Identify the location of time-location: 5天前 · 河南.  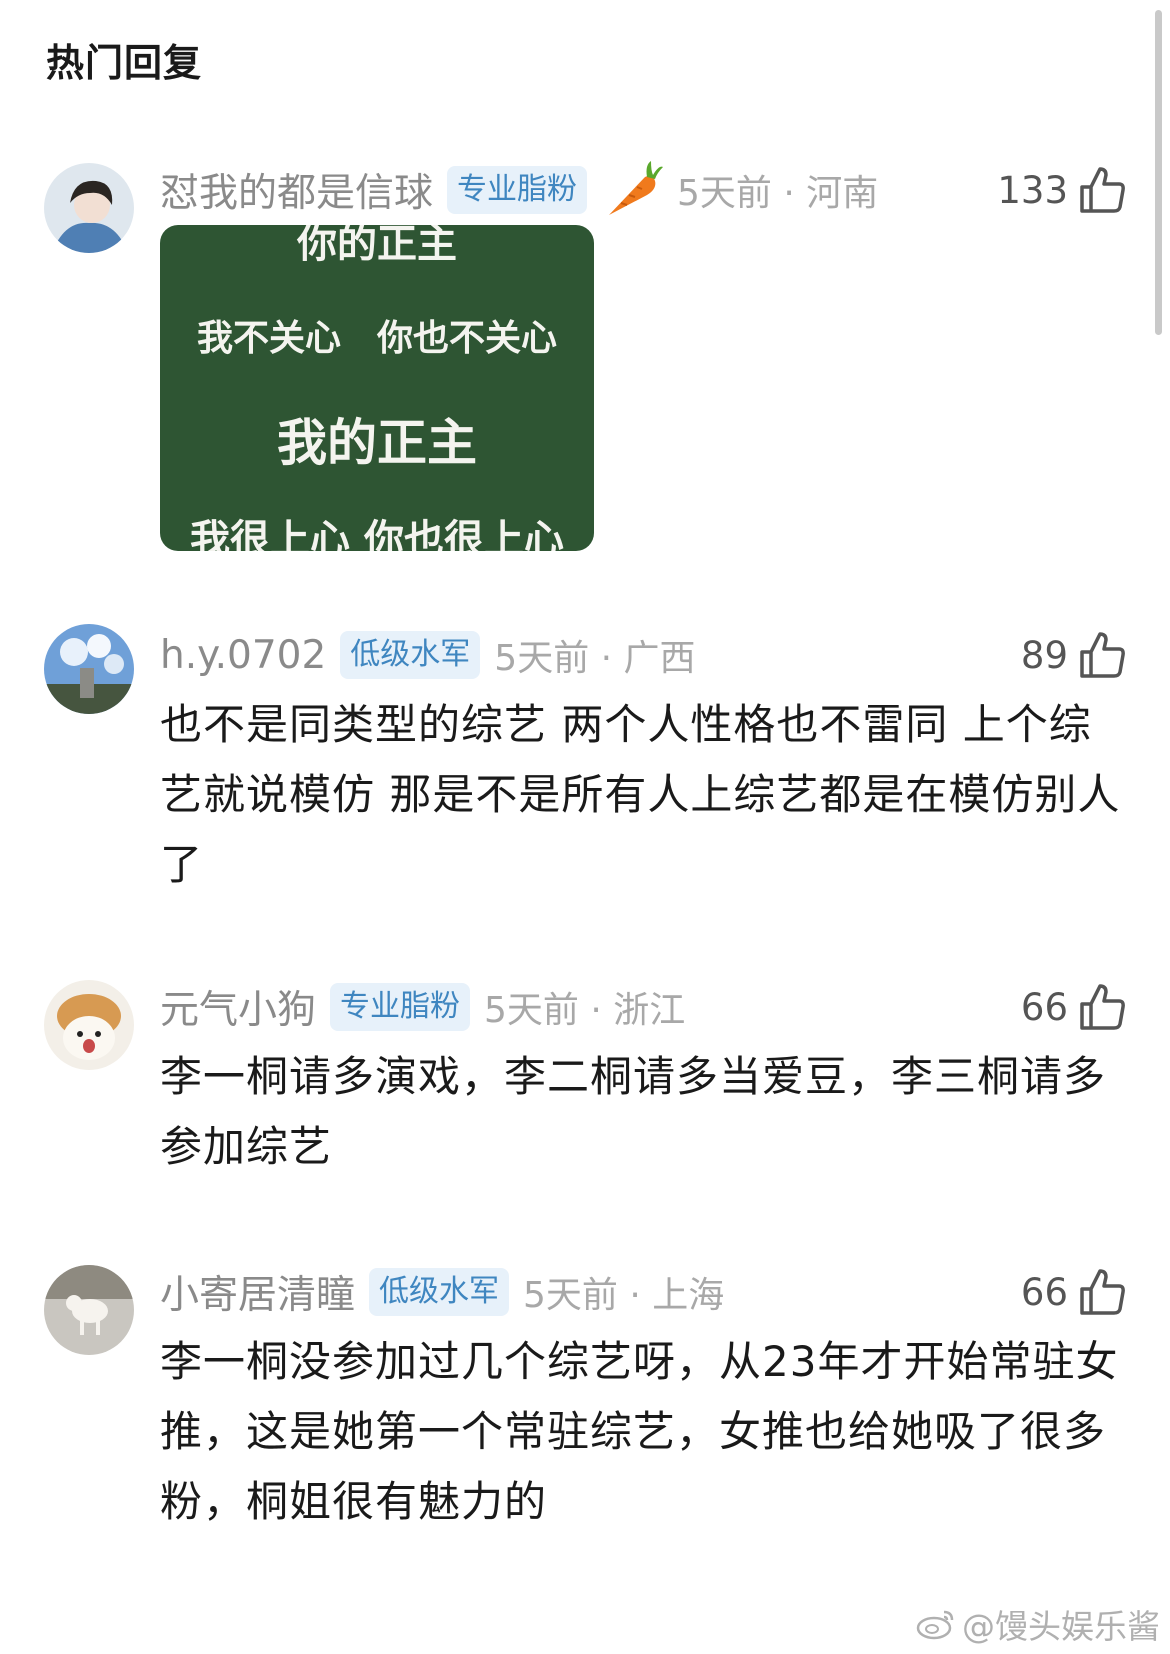
(778, 193).